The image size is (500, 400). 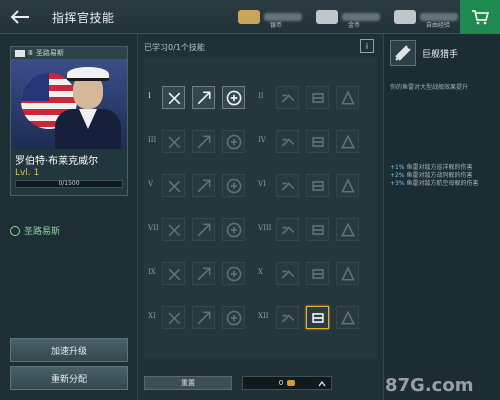 What do you see at coordinates (69, 104) in the screenshot?
I see `commander-portrait` at bounding box center [69, 104].